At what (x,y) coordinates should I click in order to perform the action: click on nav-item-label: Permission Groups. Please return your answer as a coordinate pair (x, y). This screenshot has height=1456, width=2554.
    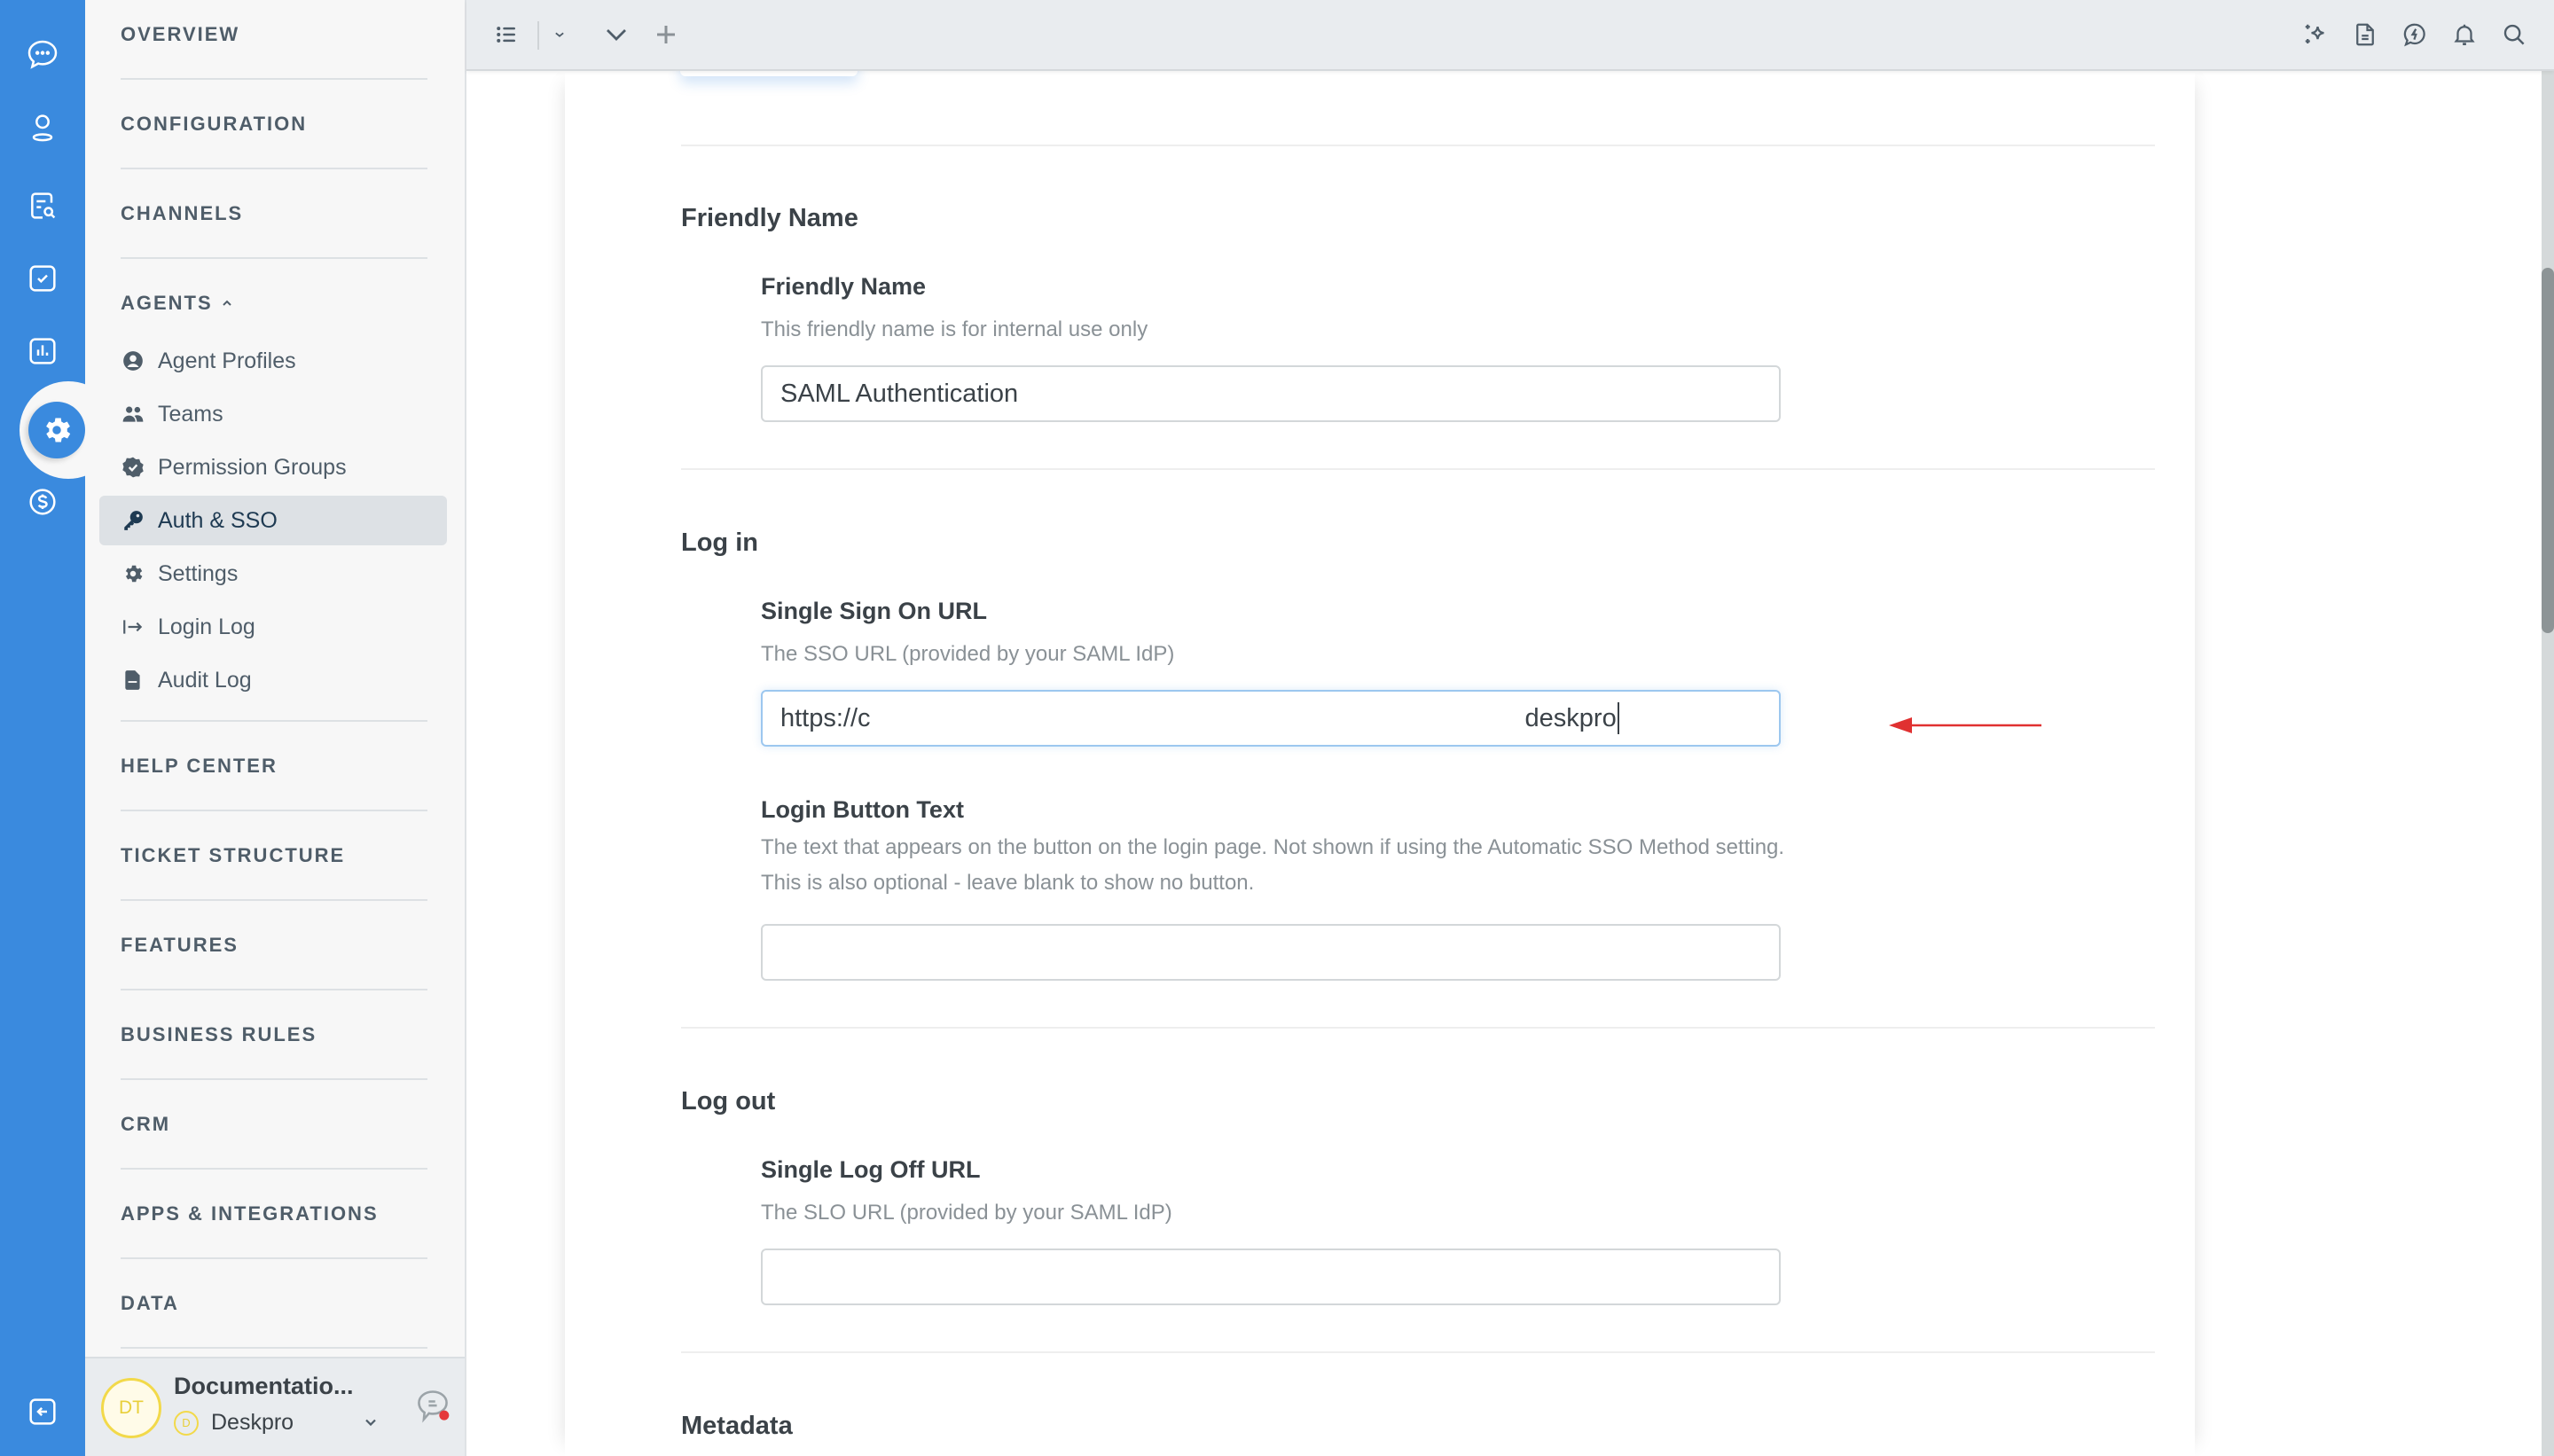
    Looking at the image, I should click on (252, 467).